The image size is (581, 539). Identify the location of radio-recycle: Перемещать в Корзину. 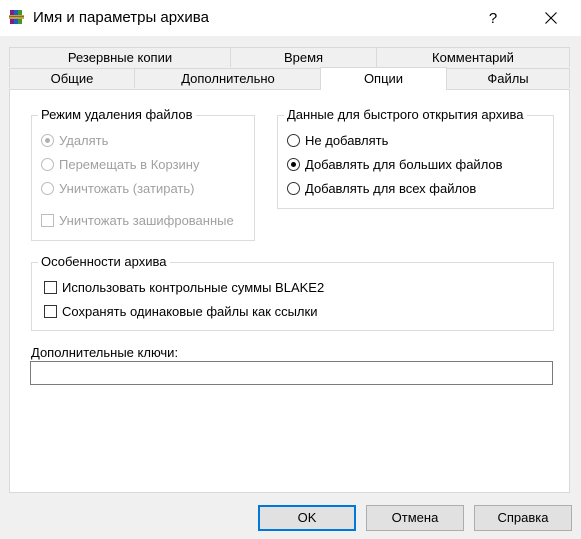
(120, 164).